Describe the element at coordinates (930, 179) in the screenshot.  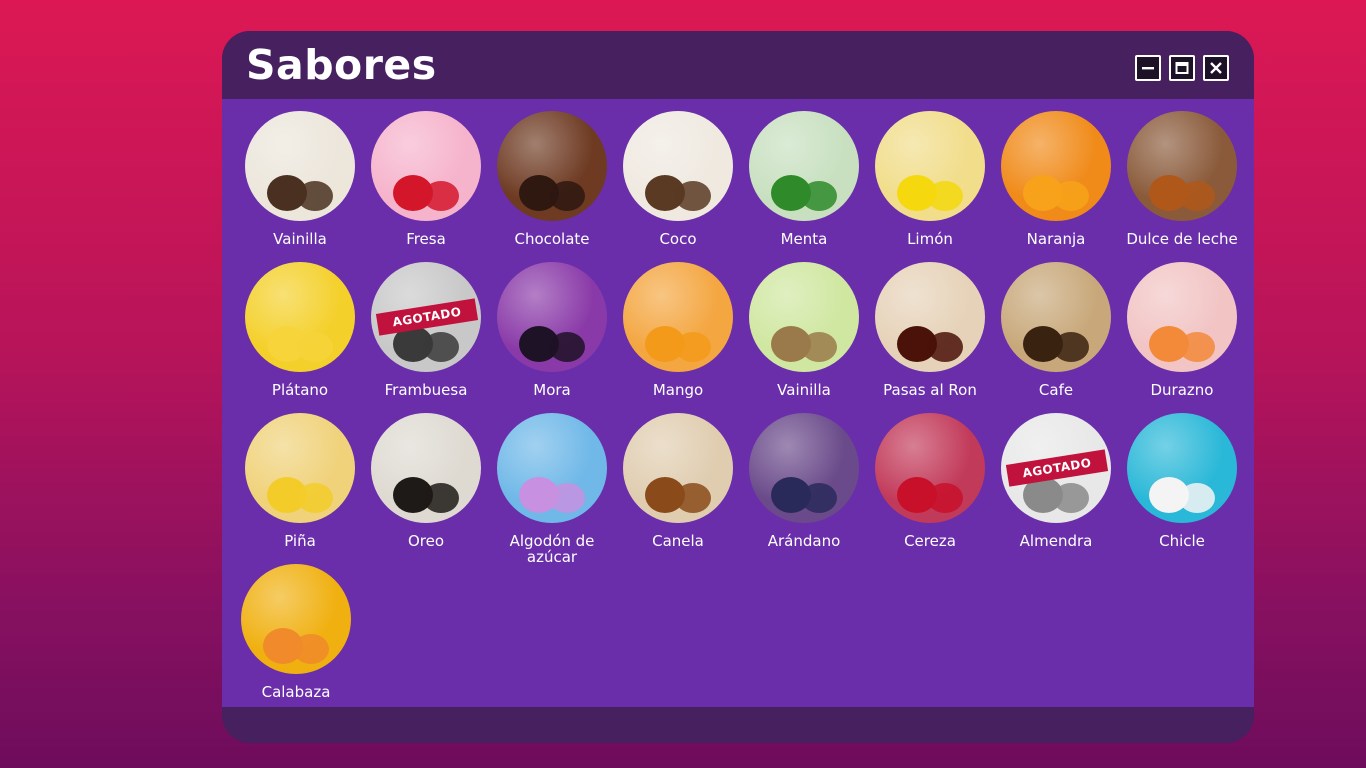
I see `flavor-item: Limón` at that location.